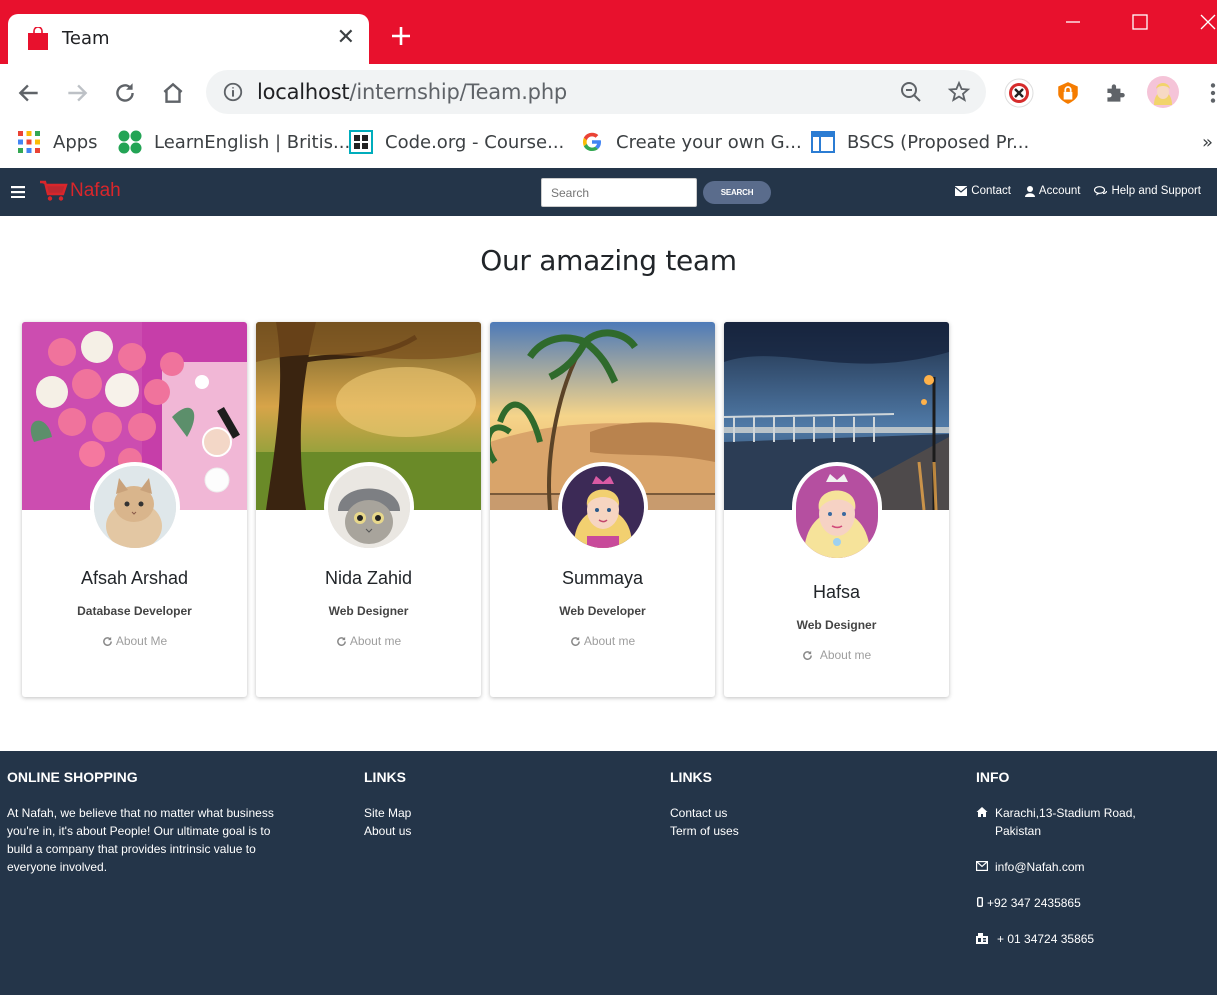  I want to click on codeorg-icon, so click(361, 142).